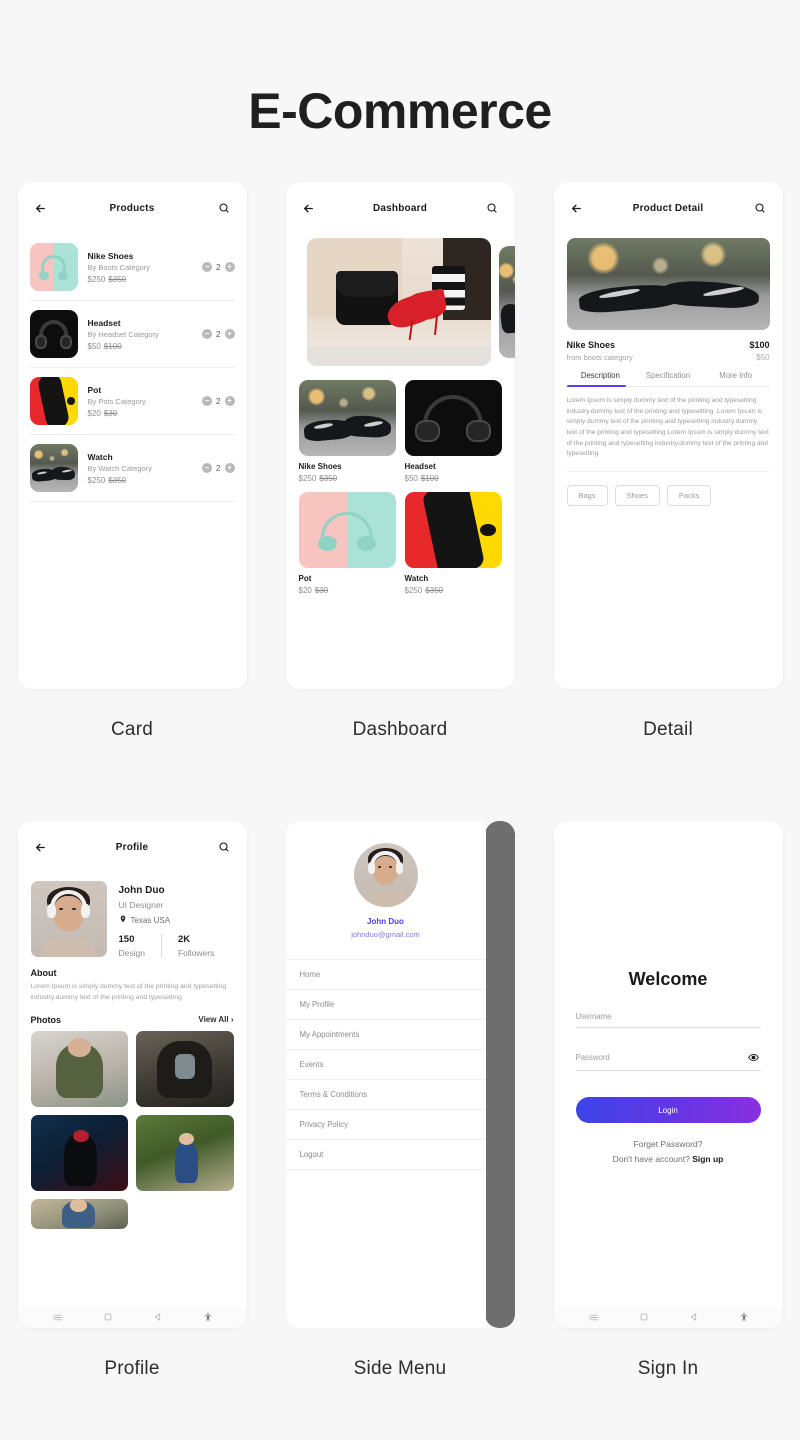  What do you see at coordinates (499, 1074) in the screenshot?
I see `drawer-scrim` at bounding box center [499, 1074].